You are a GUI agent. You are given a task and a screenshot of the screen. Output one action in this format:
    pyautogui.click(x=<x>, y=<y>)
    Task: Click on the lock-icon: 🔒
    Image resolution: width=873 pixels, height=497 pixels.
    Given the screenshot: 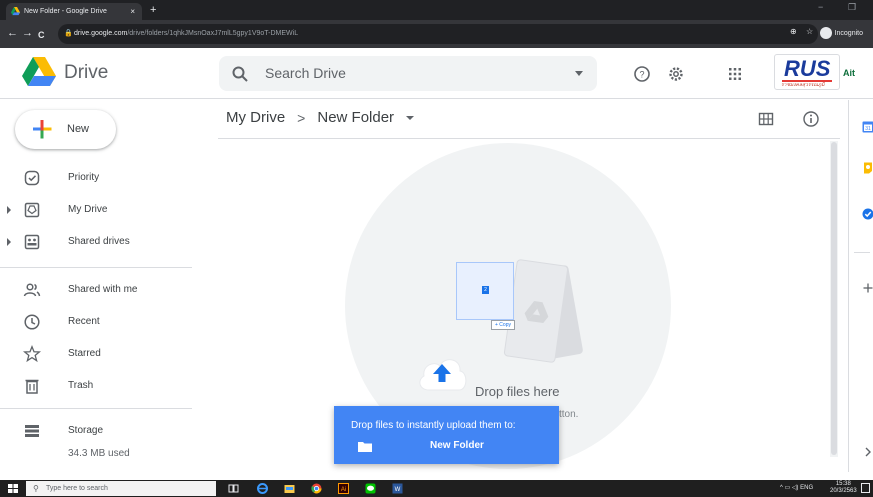 What is the action you would take?
    pyautogui.click(x=68, y=33)
    